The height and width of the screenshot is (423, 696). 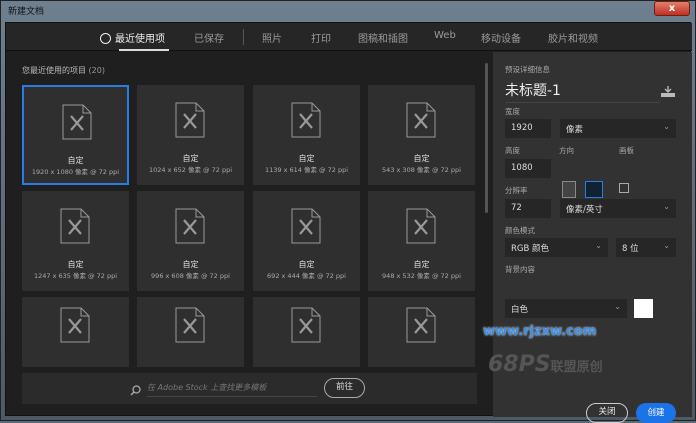 What do you see at coordinates (573, 37) in the screenshot?
I see `tab-film-video: 胶片和视频` at bounding box center [573, 37].